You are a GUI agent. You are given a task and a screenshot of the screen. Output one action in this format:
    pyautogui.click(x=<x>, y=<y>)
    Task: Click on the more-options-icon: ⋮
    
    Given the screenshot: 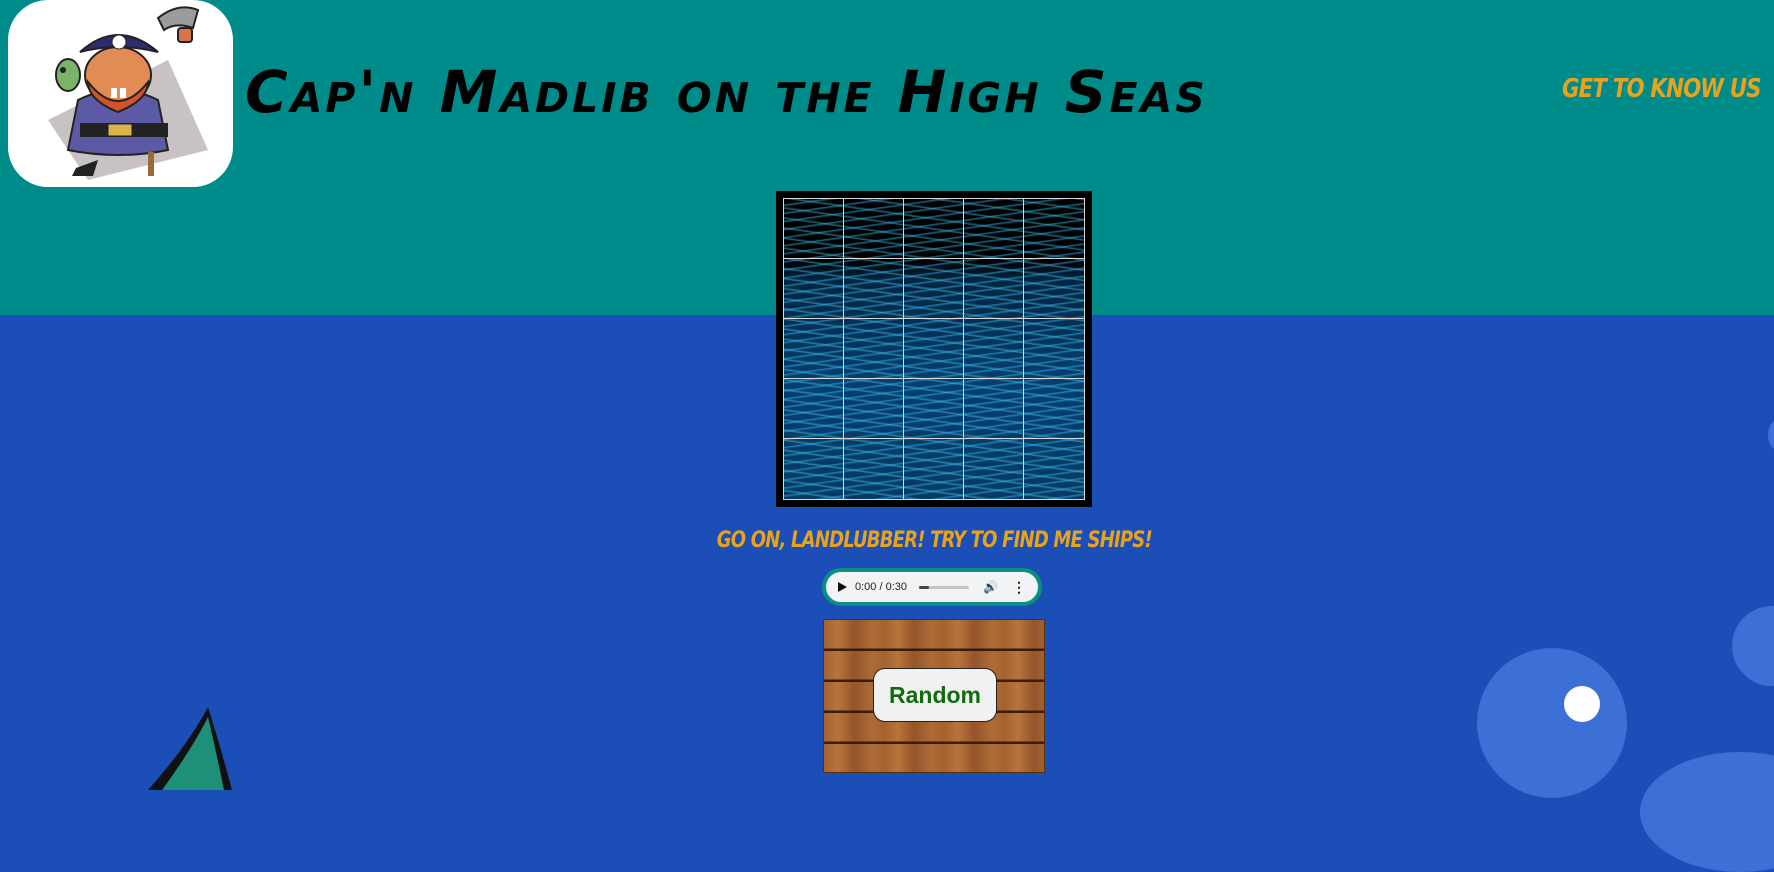 What is the action you would take?
    pyautogui.click(x=1019, y=587)
    